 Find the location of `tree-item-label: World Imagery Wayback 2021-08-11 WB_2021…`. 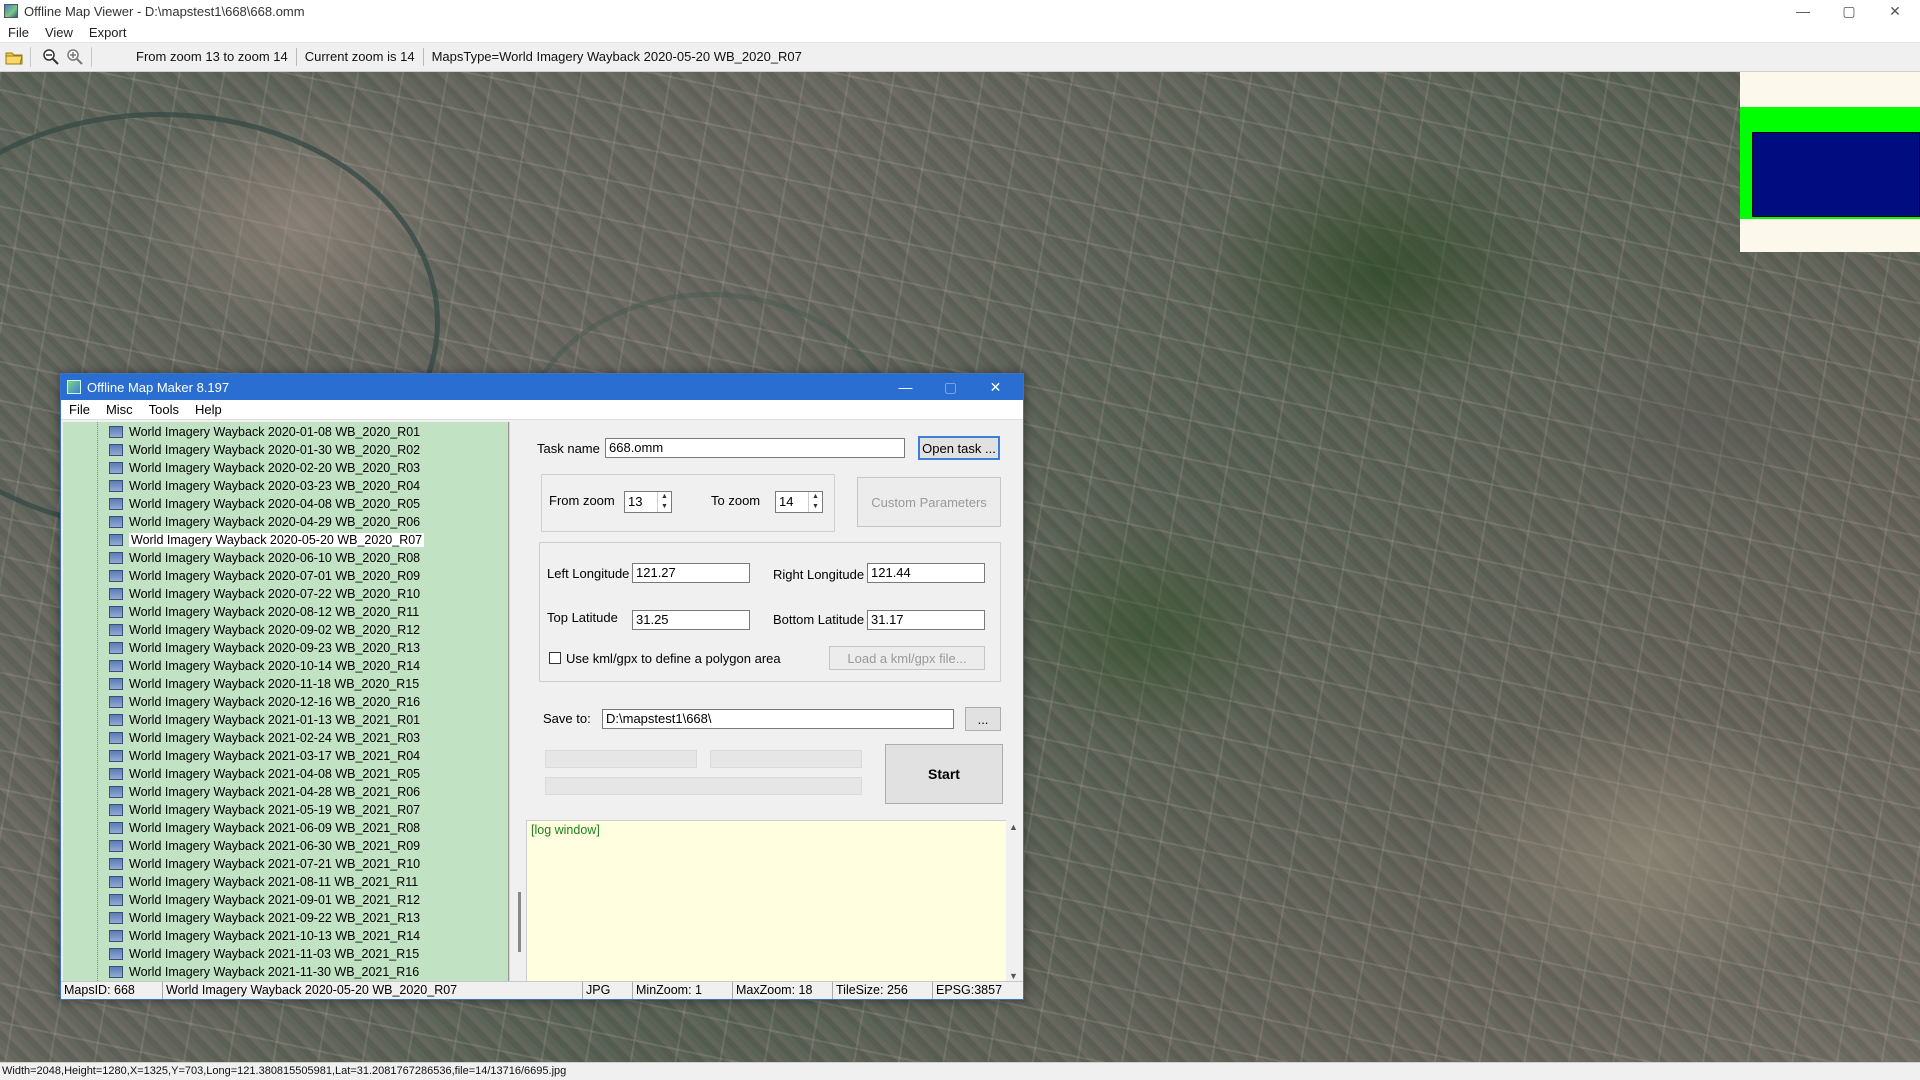

tree-item-label: World Imagery Wayback 2021-08-11 WB_2021… is located at coordinates (274, 882).